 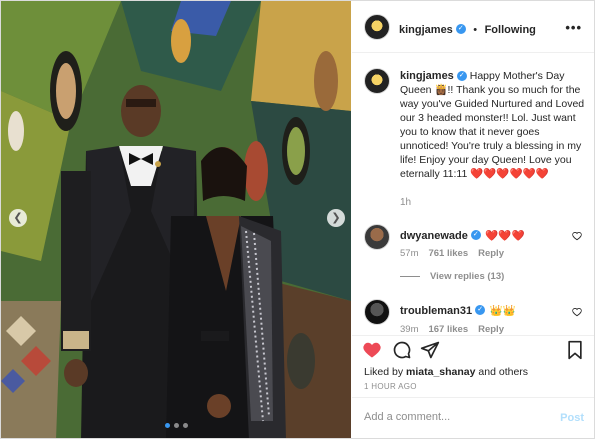 I want to click on comment-meta: 39m 167 likes Reply, so click(x=457, y=329).